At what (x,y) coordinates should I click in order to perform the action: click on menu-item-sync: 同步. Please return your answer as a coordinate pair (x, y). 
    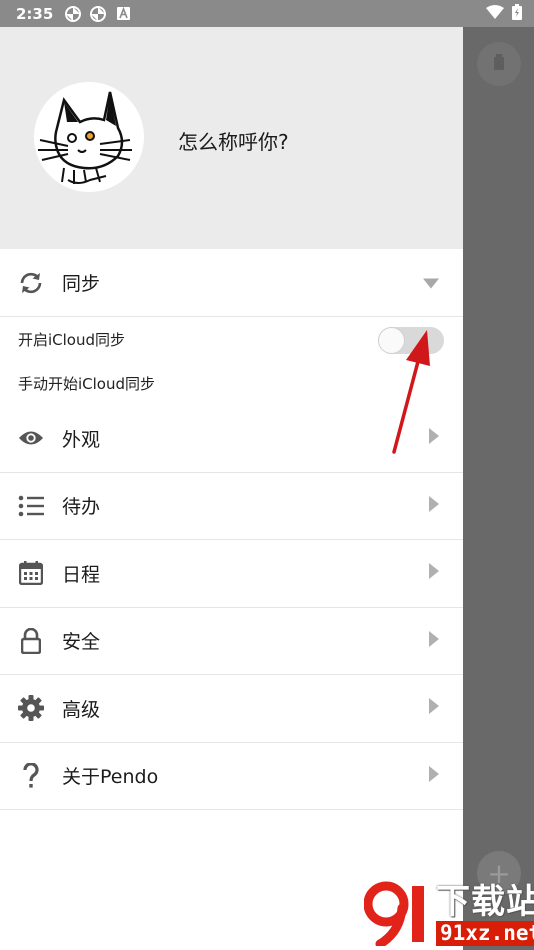
    Looking at the image, I should click on (231, 283).